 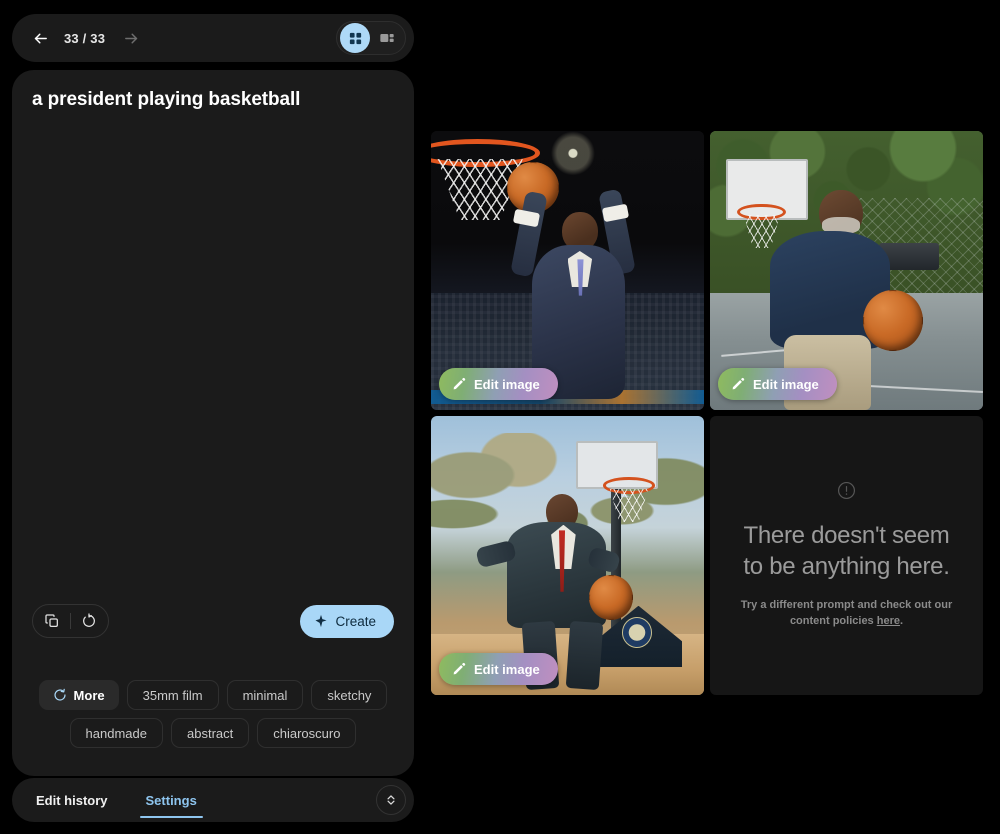 I want to click on presidential-seal, so click(x=637, y=632).